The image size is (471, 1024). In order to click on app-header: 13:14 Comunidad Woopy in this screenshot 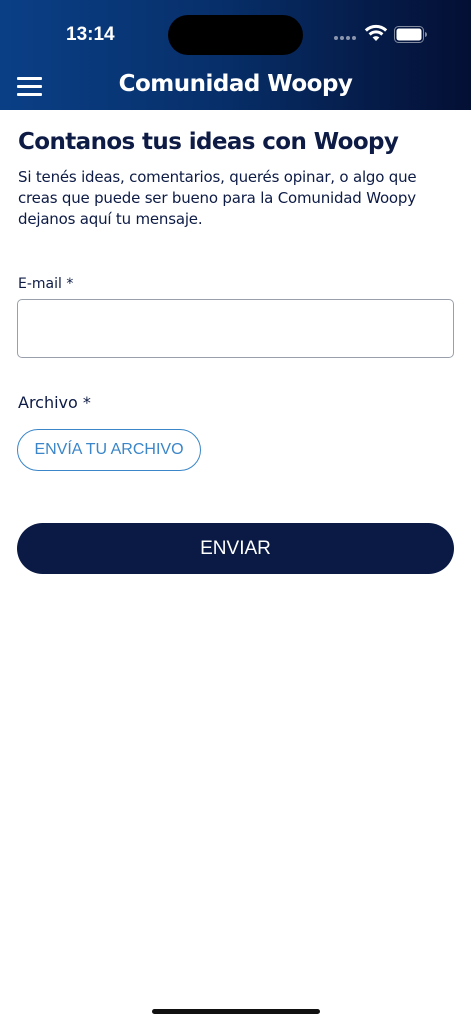, I will do `click(235, 55)`.